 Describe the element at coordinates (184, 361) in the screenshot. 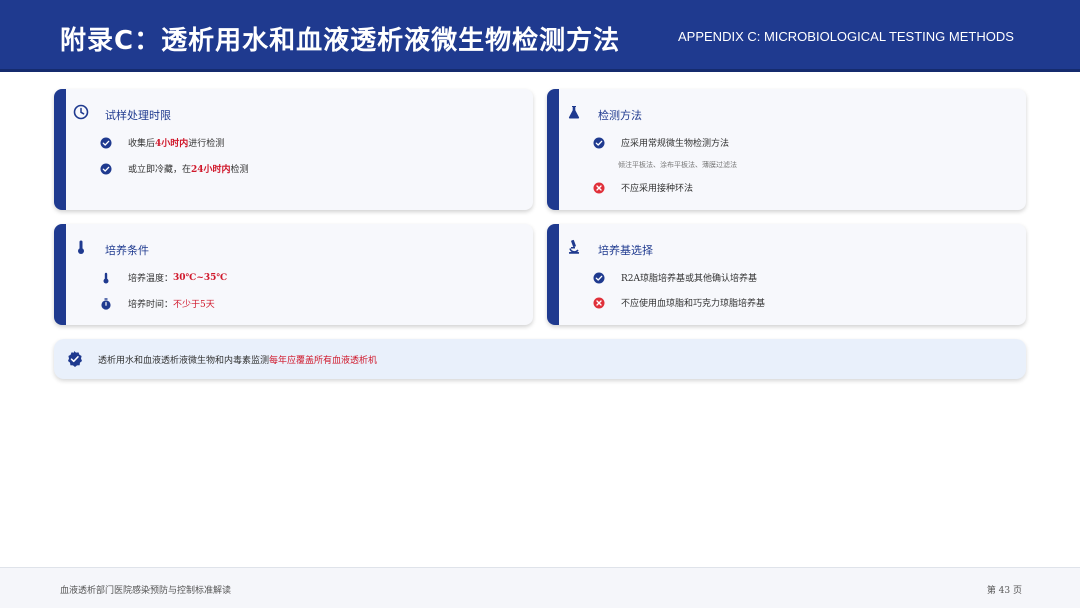

I see `note-text-pre: 透析用水和血液透析液微生物和内毒素监测` at that location.